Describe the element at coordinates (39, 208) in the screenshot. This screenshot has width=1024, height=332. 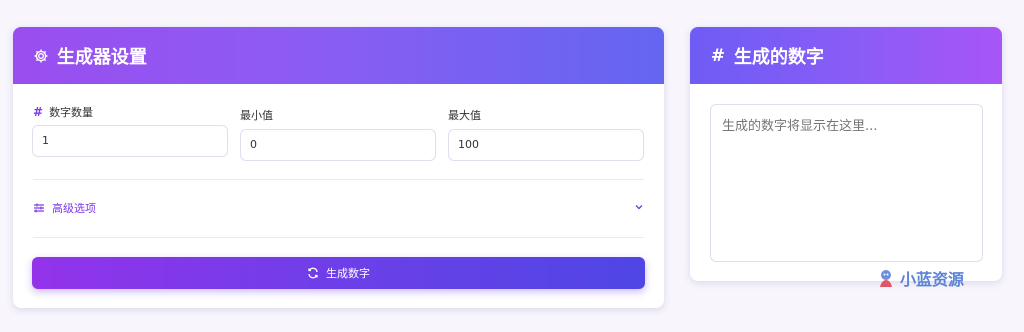
I see `sliders-icon` at that location.